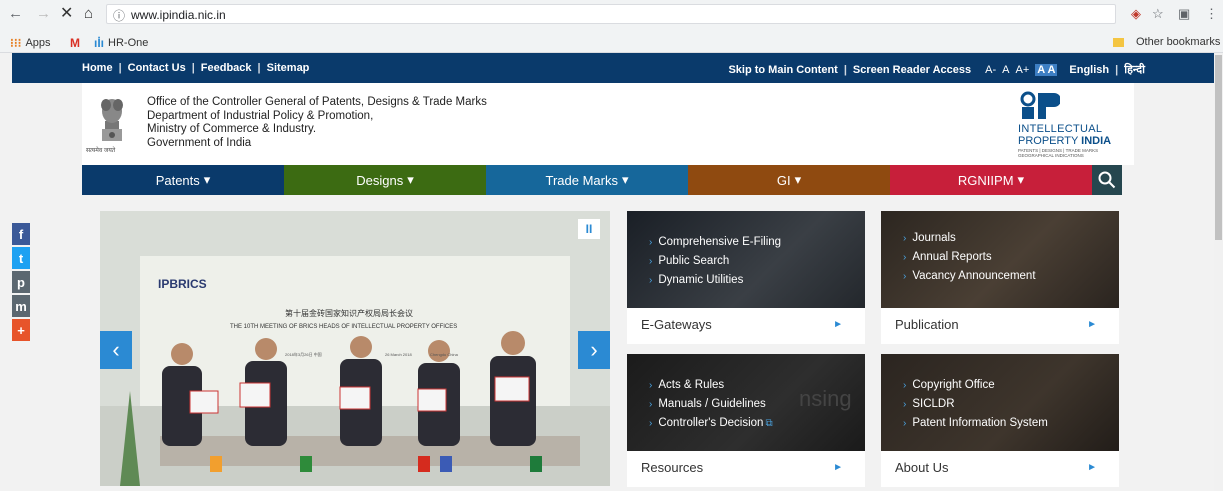 This screenshot has height=491, width=1223. Describe the element at coordinates (611, 14) in the screenshot. I see `address-bar: ⓘ www.ipindia.nic.in` at that location.